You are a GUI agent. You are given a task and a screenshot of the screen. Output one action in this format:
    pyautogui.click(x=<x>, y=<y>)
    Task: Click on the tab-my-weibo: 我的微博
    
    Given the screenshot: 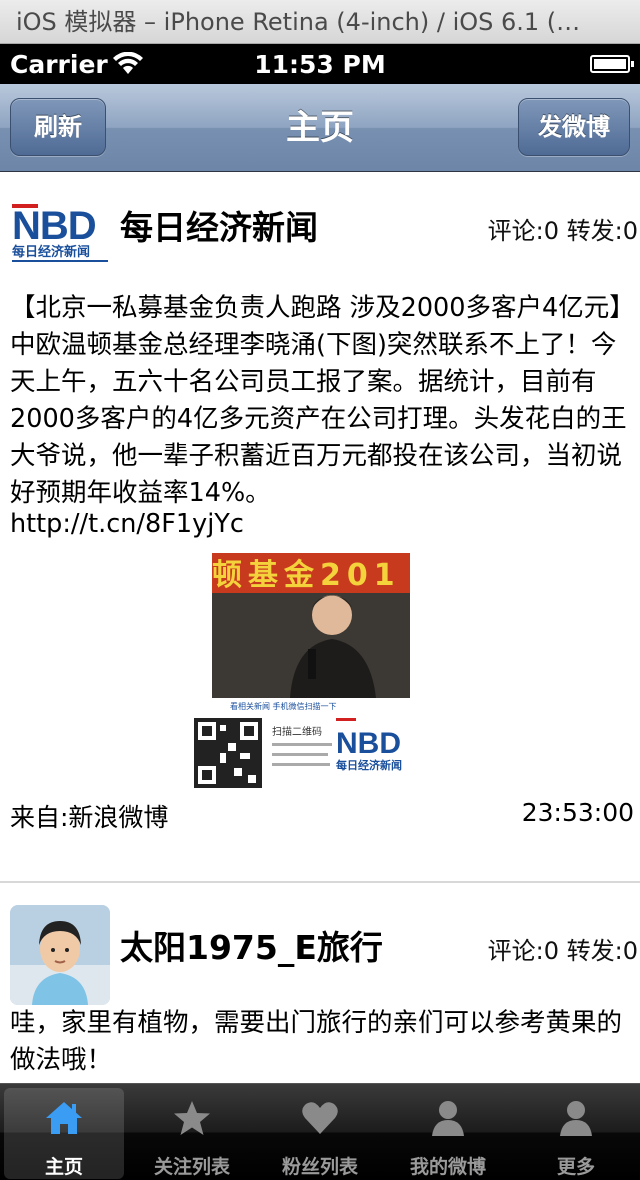 What is the action you would take?
    pyautogui.click(x=448, y=1132)
    